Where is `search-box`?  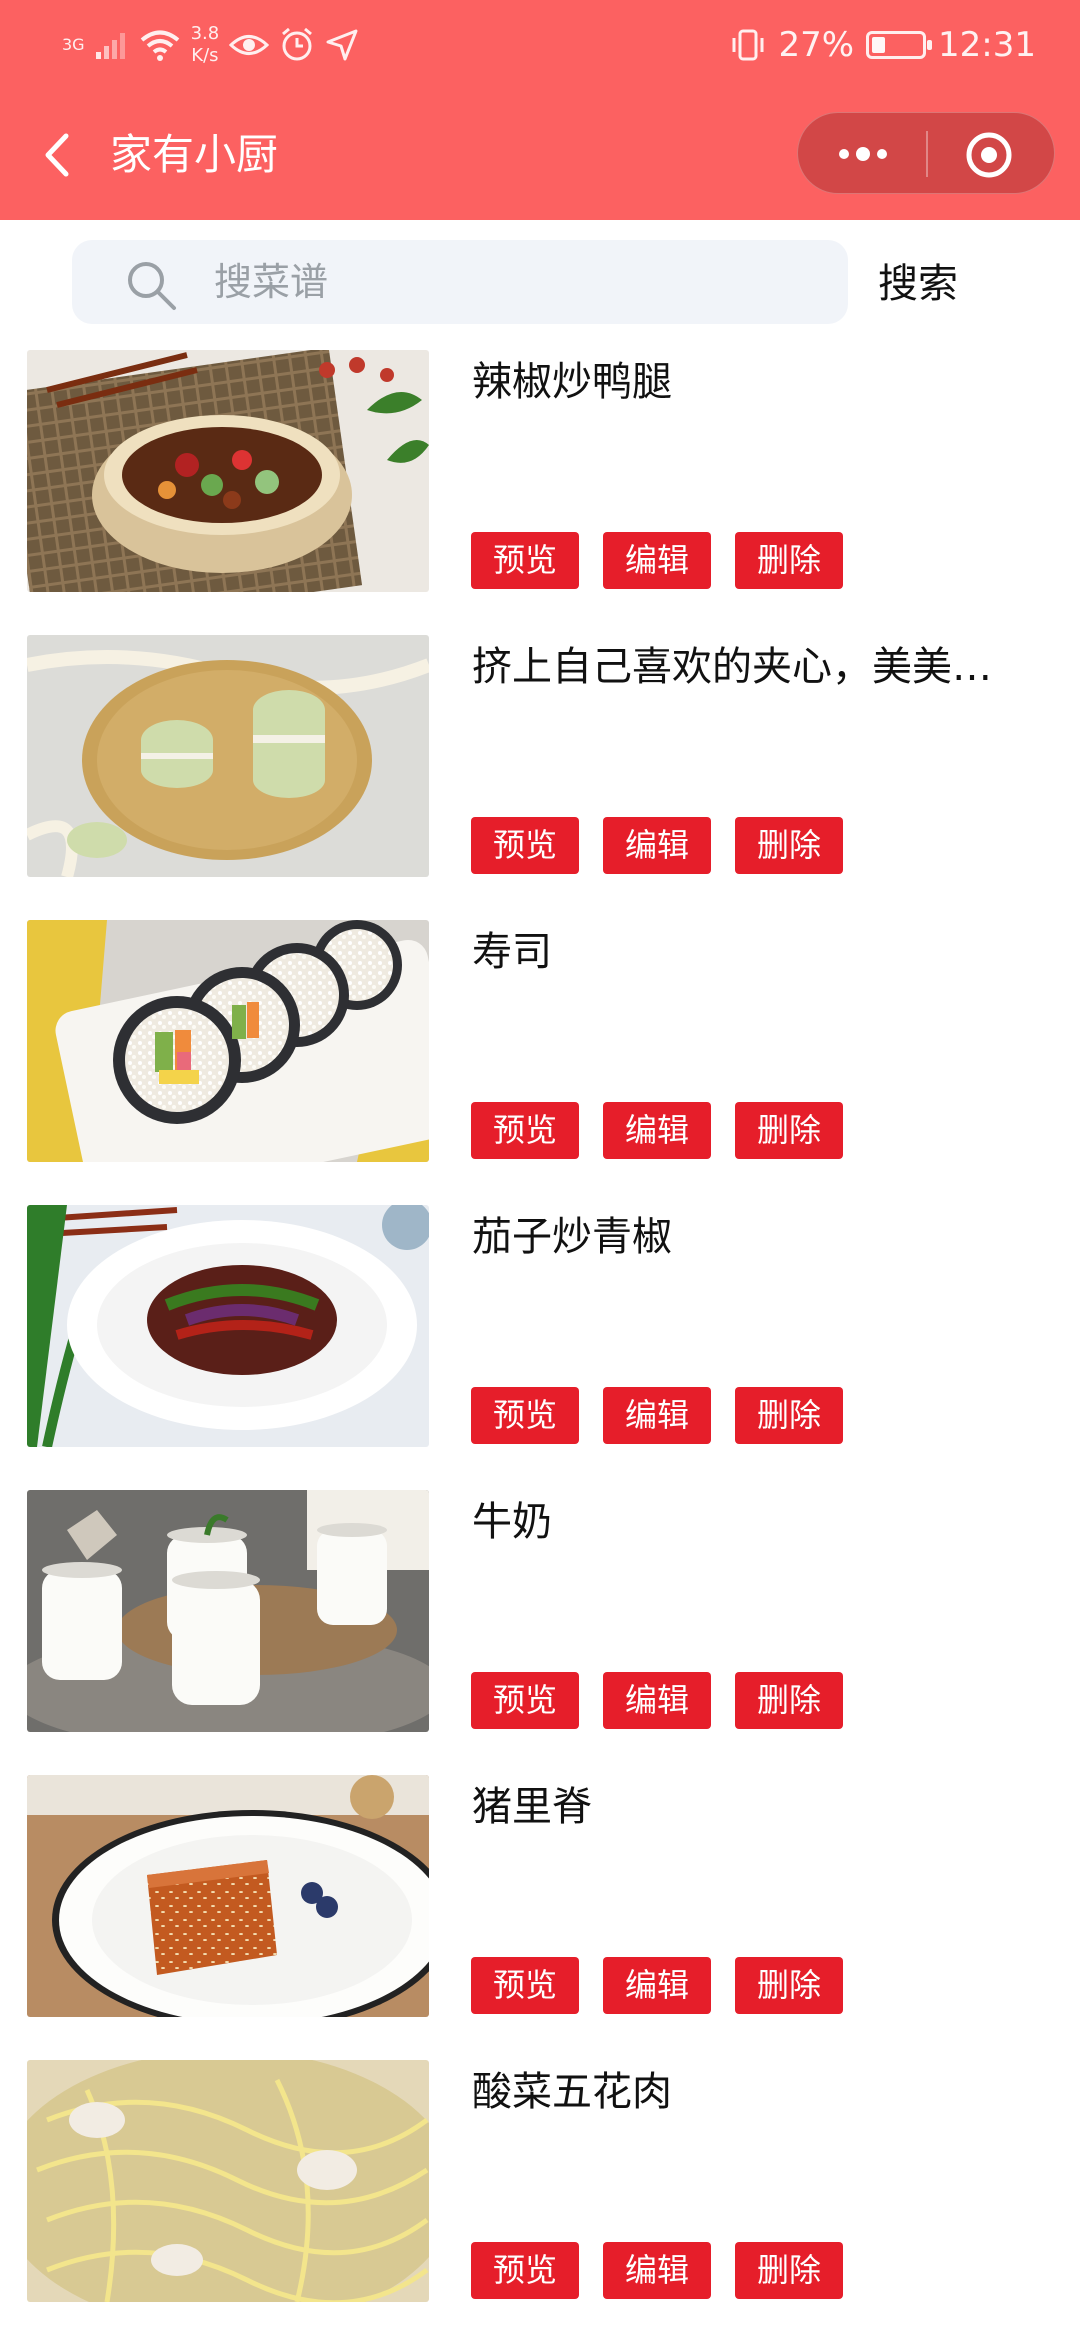 search-box is located at coordinates (460, 282).